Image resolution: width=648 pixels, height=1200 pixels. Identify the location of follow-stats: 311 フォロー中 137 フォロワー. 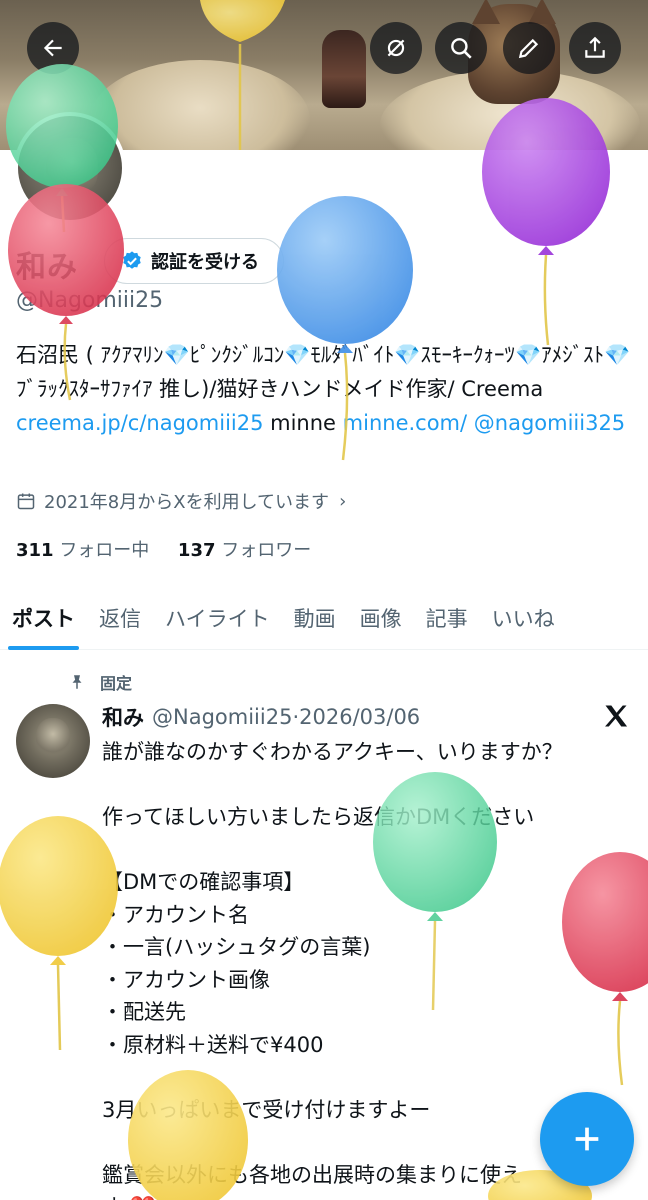
(163, 549).